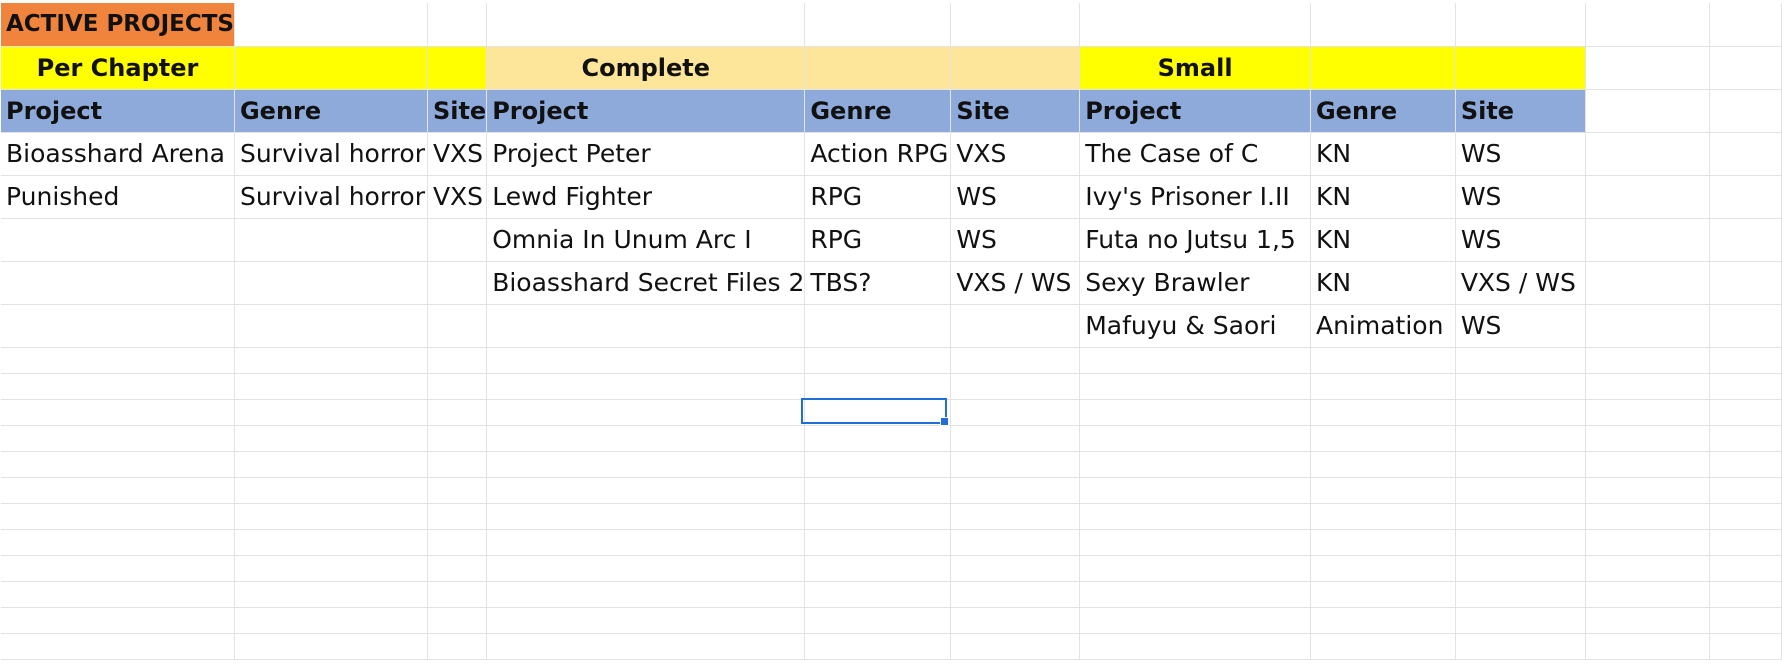 The width and height of the screenshot is (1782, 668). I want to click on project-cell: Futa no Jutsu 1,5, so click(1195, 240).